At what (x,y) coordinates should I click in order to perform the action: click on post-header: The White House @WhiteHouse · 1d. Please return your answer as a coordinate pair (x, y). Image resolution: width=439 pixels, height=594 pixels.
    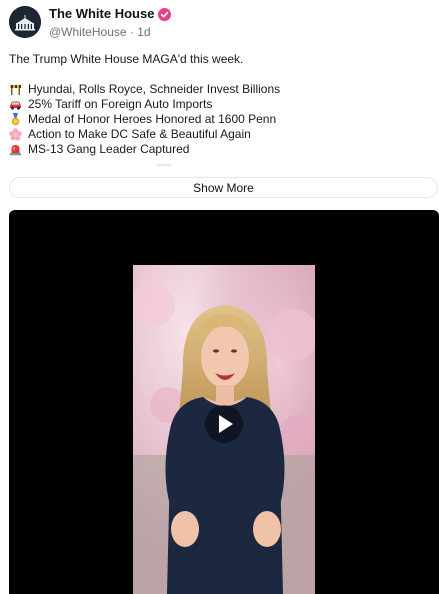
    Looking at the image, I should click on (90, 23).